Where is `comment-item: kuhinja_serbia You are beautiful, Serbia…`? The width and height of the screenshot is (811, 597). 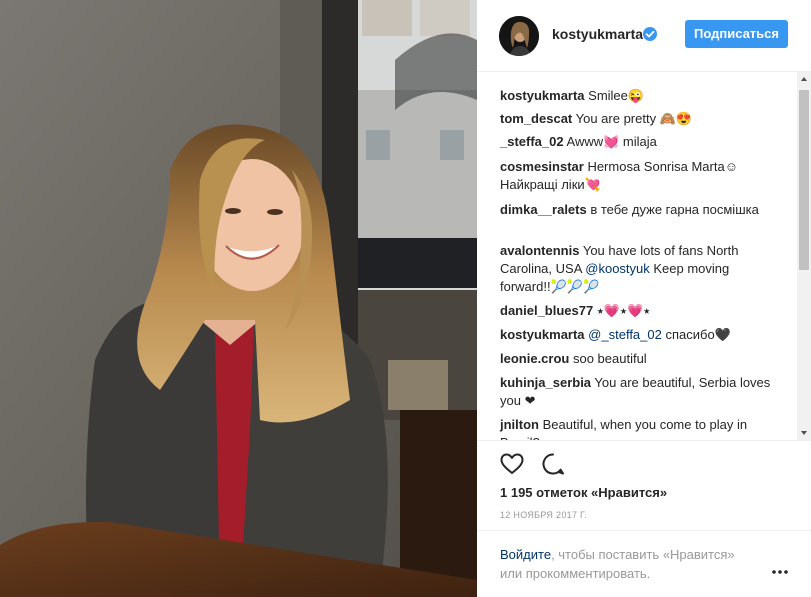
comment-item: kuhinja_serbia You are beautiful, Serbia… is located at coordinates (637, 392).